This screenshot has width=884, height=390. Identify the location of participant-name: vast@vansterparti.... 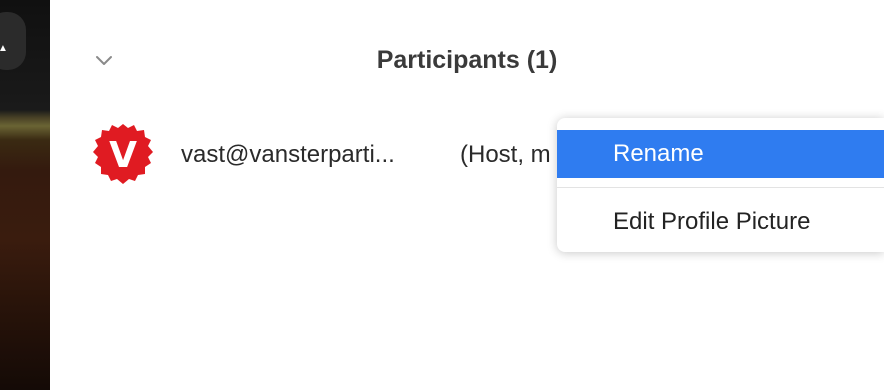
(288, 154).